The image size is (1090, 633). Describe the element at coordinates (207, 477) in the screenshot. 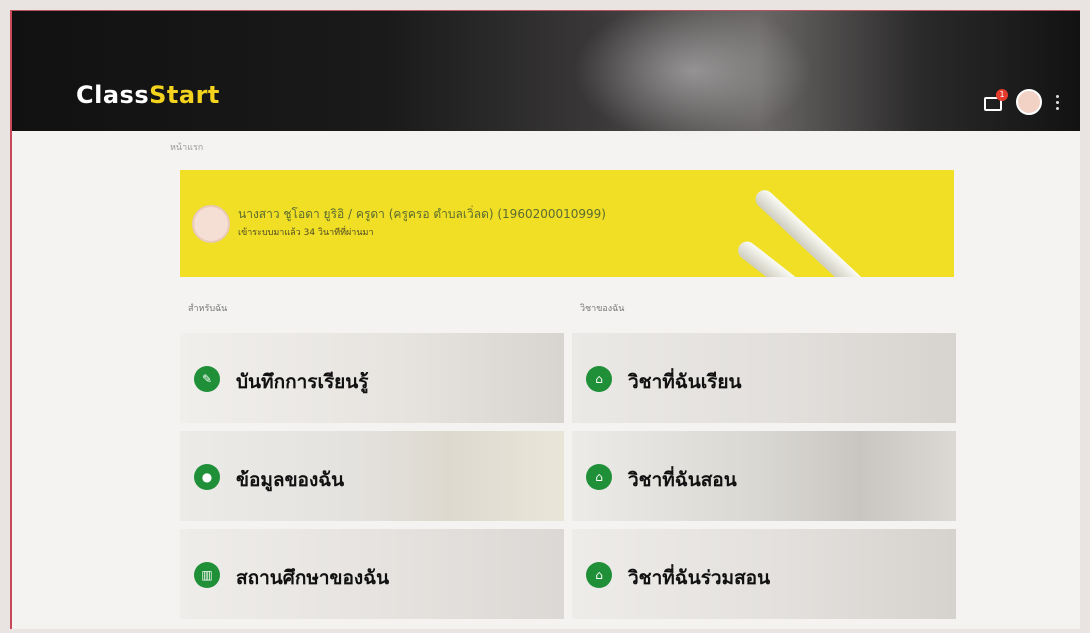

I see `user-icon: ●` at that location.